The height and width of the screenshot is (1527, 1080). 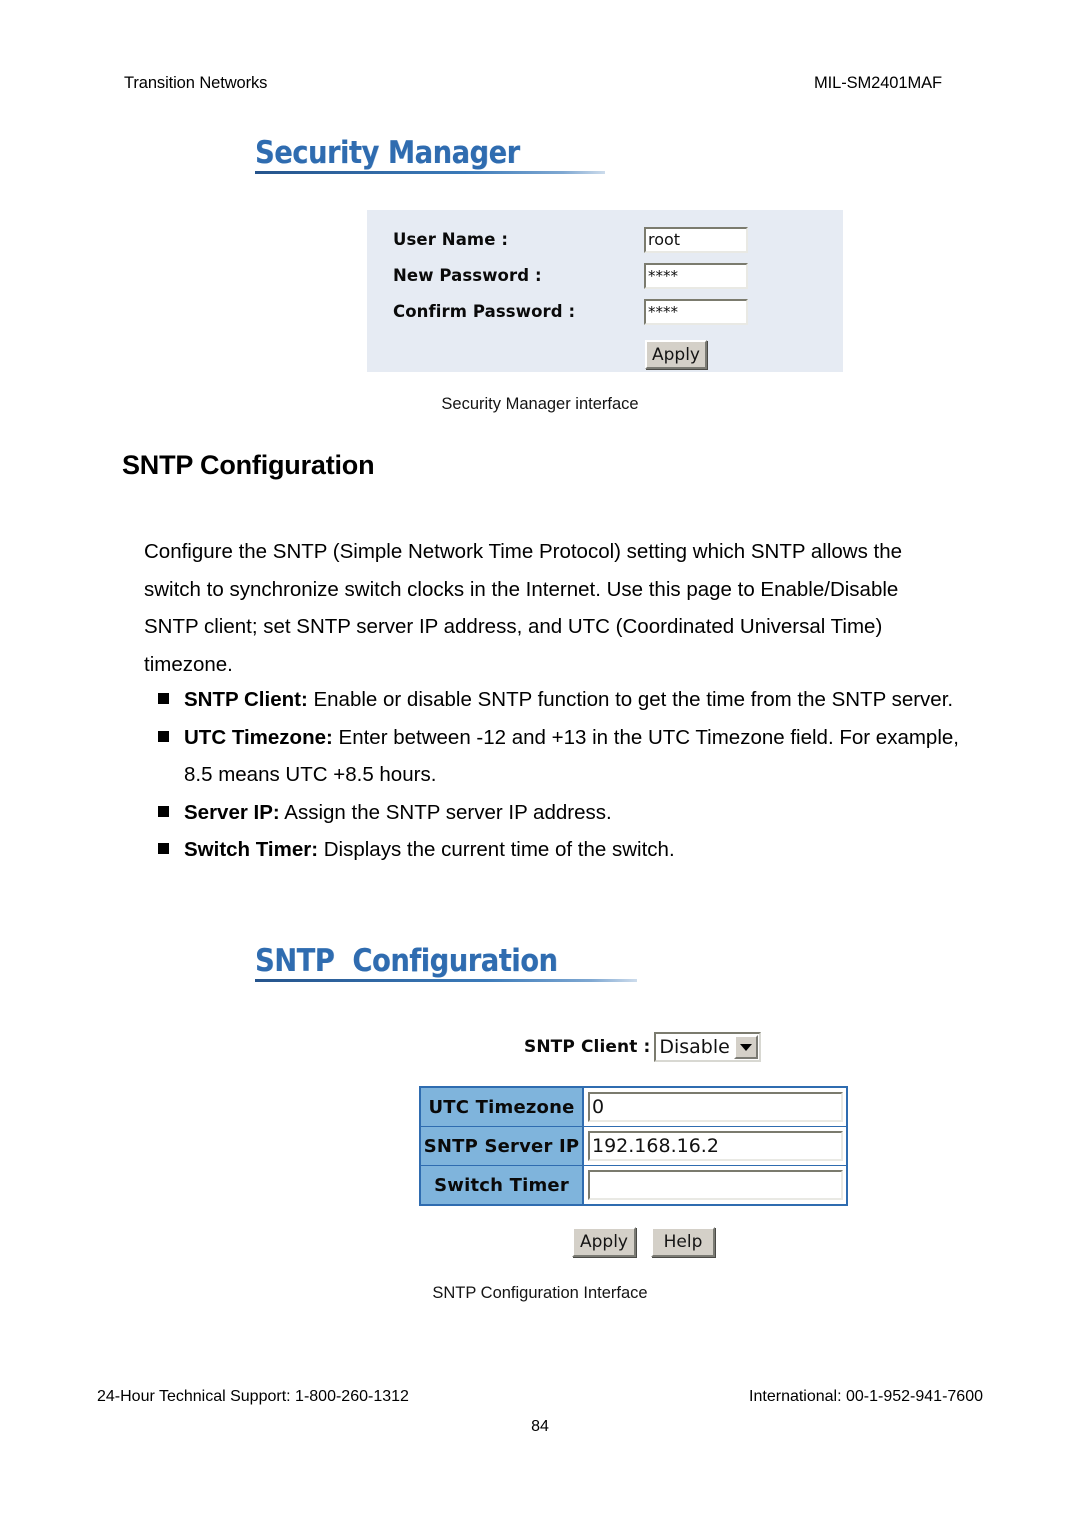 I want to click on switch-timer-cell, so click(x=715, y=1185).